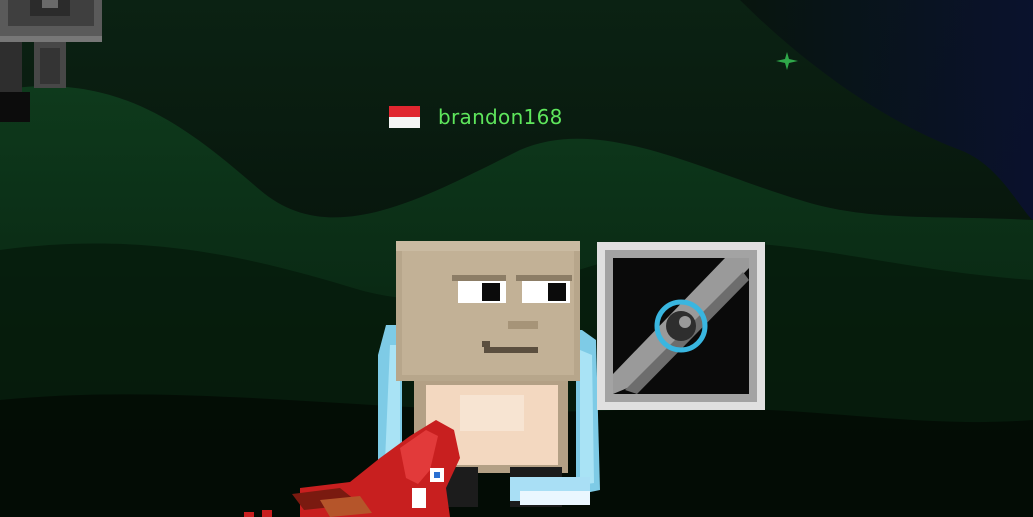 Image resolution: width=1033 pixels, height=517 pixels. What do you see at coordinates (55, 62) in the screenshot?
I see `sign-post-icon` at bounding box center [55, 62].